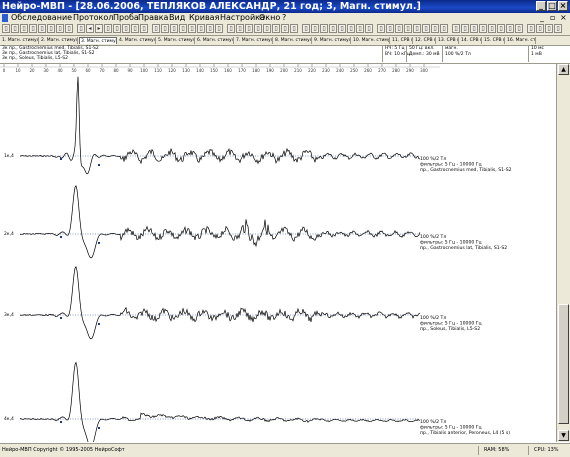 The image size is (570, 457). I want to click on tab-2: 2. Магн. стимул., so click(59, 40).